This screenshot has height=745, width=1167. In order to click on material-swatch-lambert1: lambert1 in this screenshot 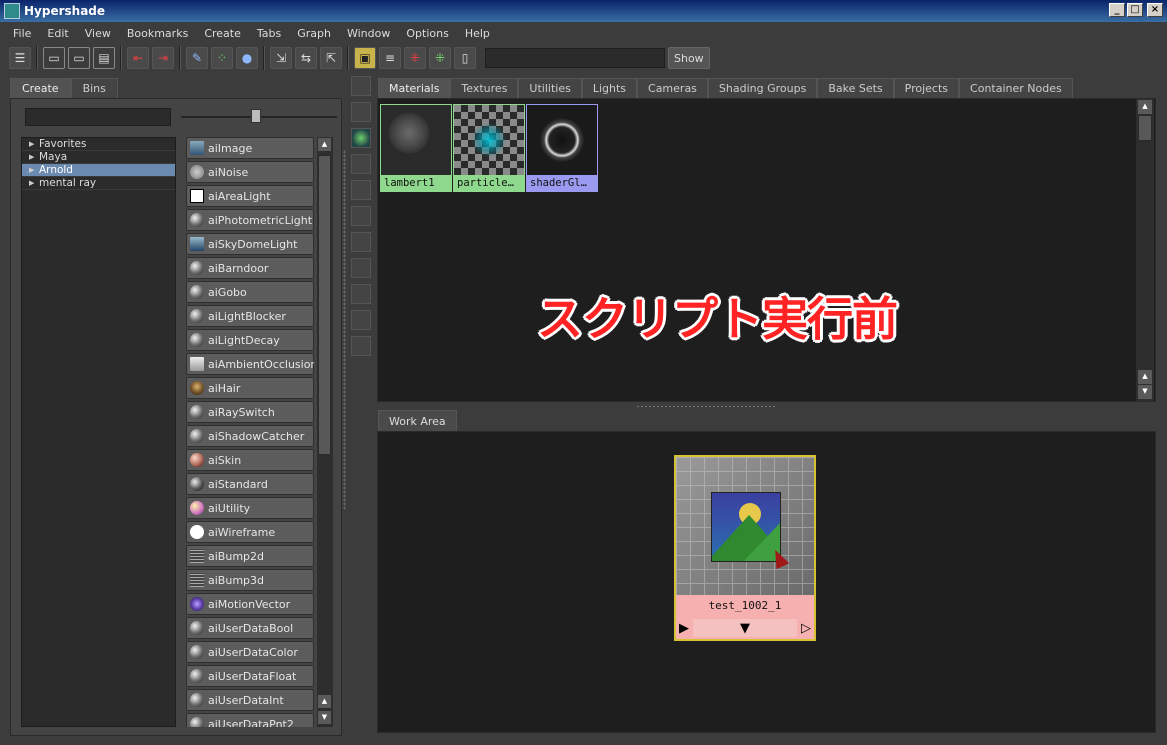, I will do `click(416, 148)`.